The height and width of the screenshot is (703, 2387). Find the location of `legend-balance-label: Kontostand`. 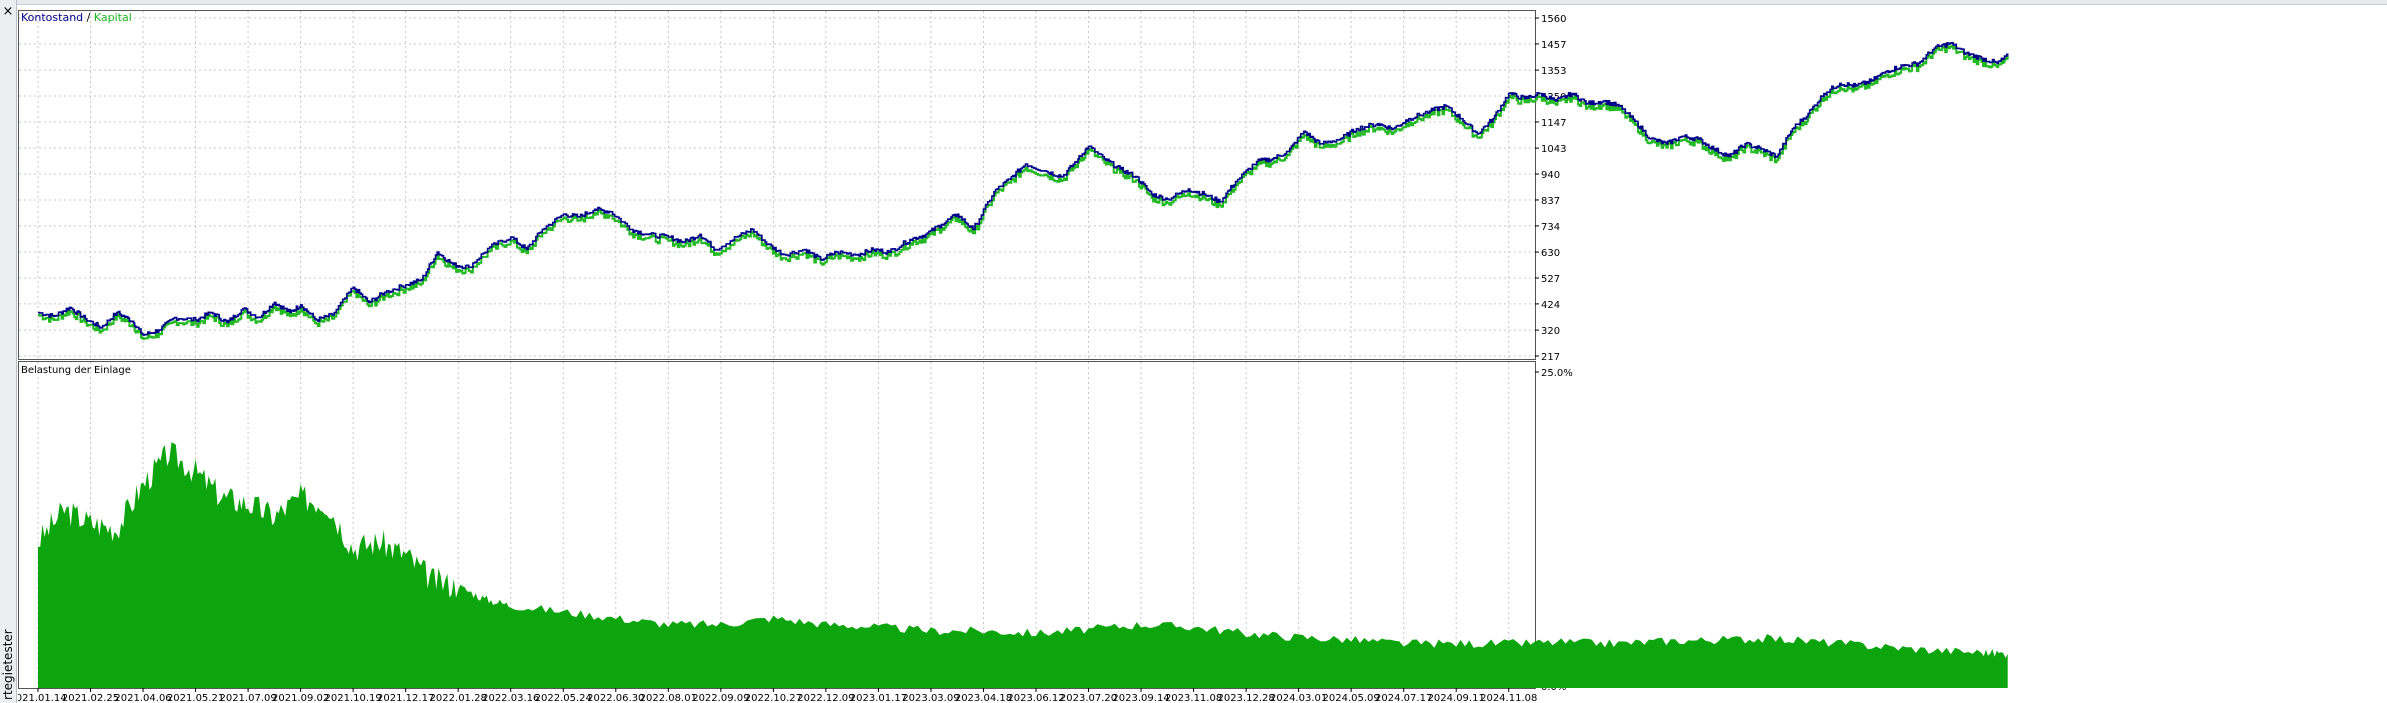

legend-balance-label: Kontostand is located at coordinates (52, 17).